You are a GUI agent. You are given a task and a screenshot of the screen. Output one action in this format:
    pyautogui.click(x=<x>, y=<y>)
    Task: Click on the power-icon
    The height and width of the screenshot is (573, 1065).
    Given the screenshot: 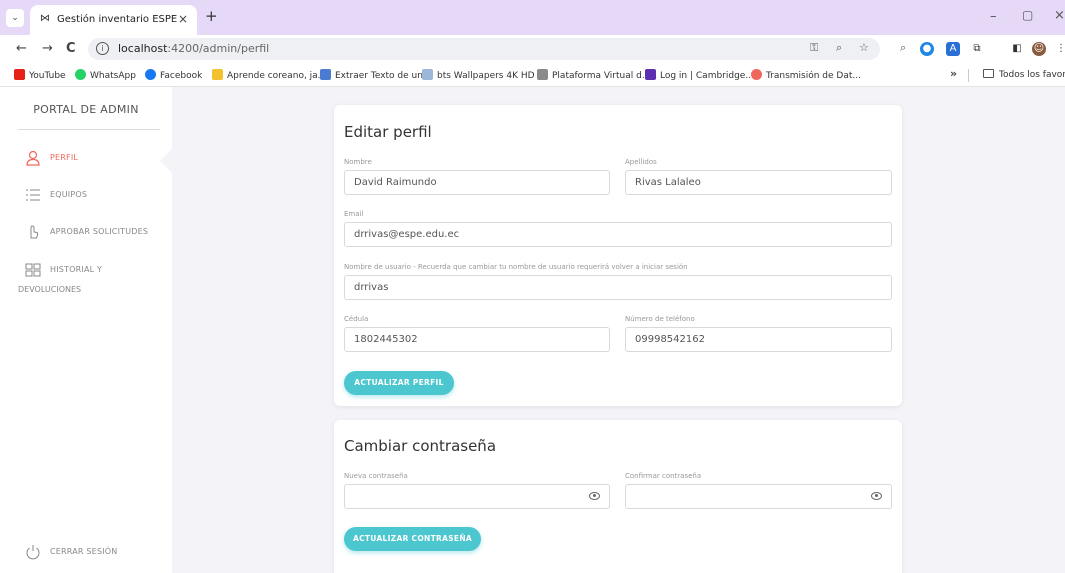 What is the action you would take?
    pyautogui.click(x=33, y=552)
    